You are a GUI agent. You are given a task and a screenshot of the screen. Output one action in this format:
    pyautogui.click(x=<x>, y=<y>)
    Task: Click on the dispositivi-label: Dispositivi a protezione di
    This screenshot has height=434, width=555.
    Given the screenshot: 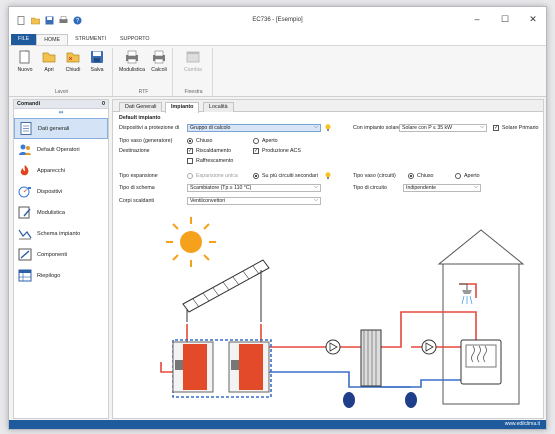 What is the action you would take?
    pyautogui.click(x=149, y=128)
    